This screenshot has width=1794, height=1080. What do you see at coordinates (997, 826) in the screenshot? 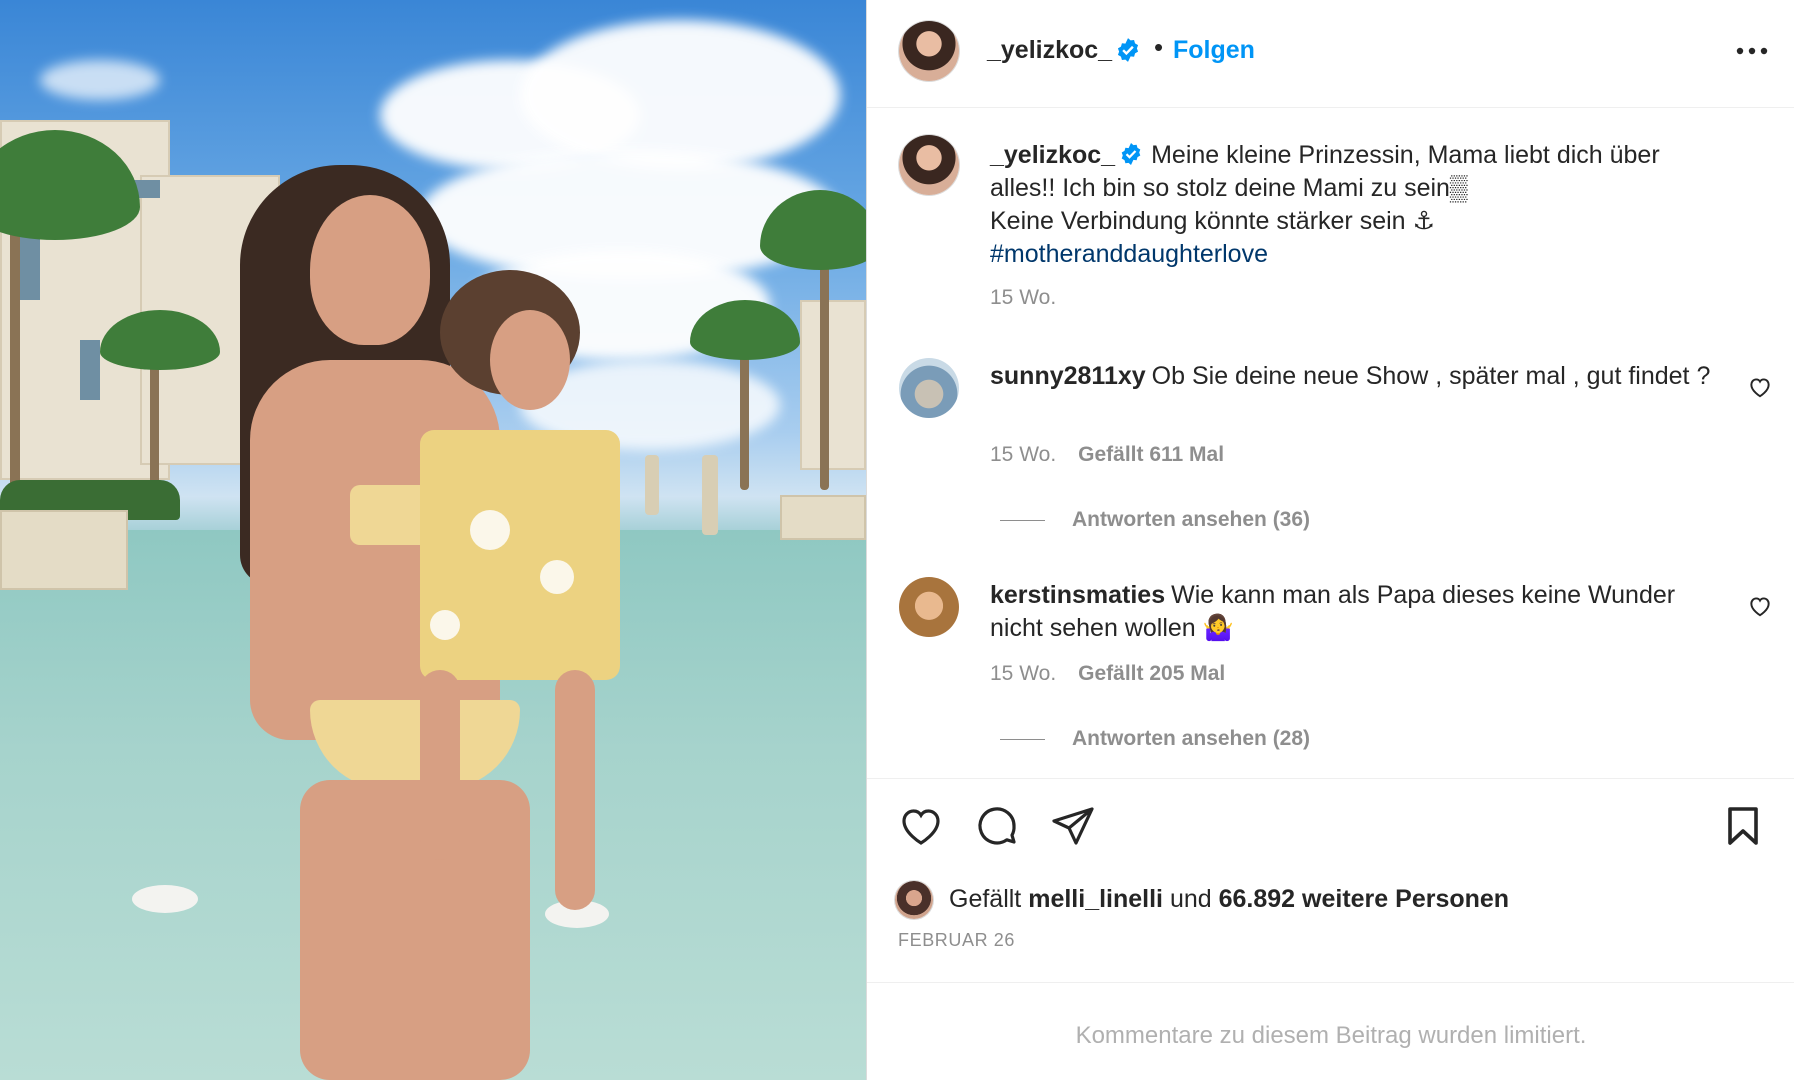
I see `comment-bubble-icon` at bounding box center [997, 826].